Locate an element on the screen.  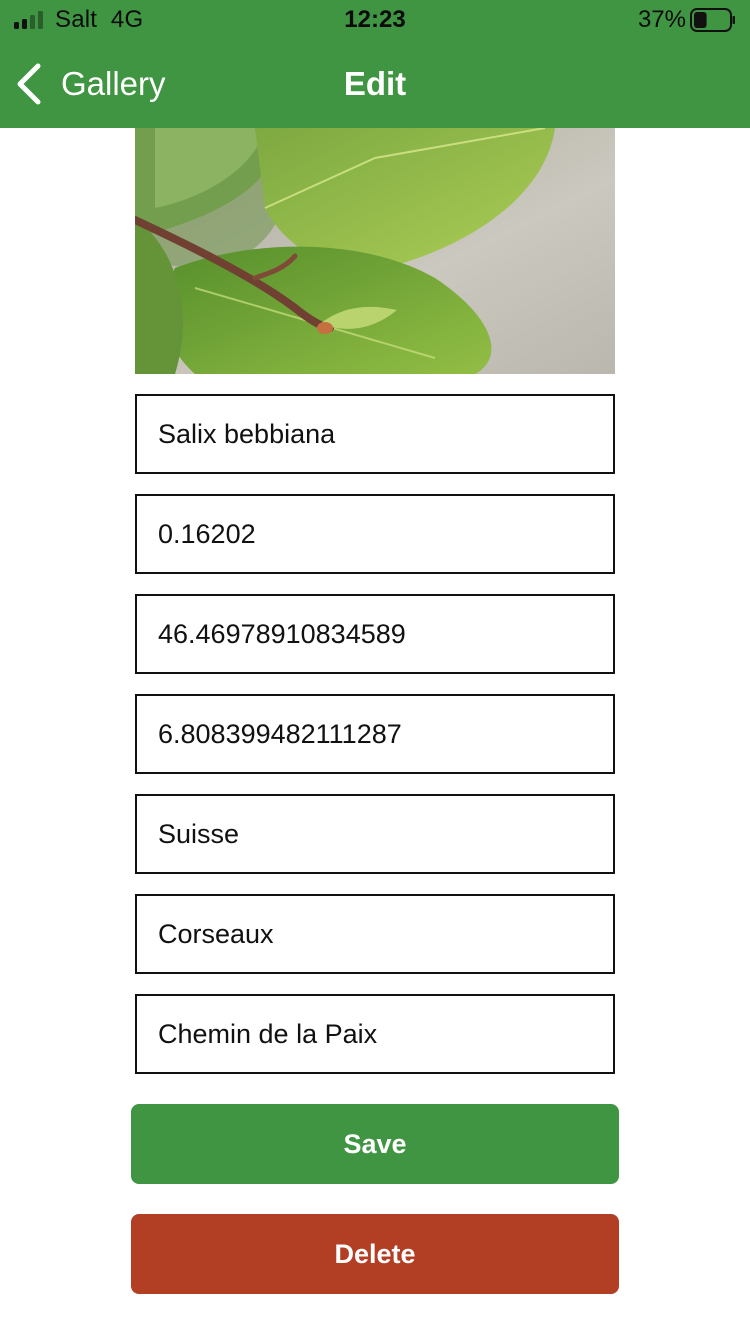
save-button: Save is located at coordinates (375, 1144).